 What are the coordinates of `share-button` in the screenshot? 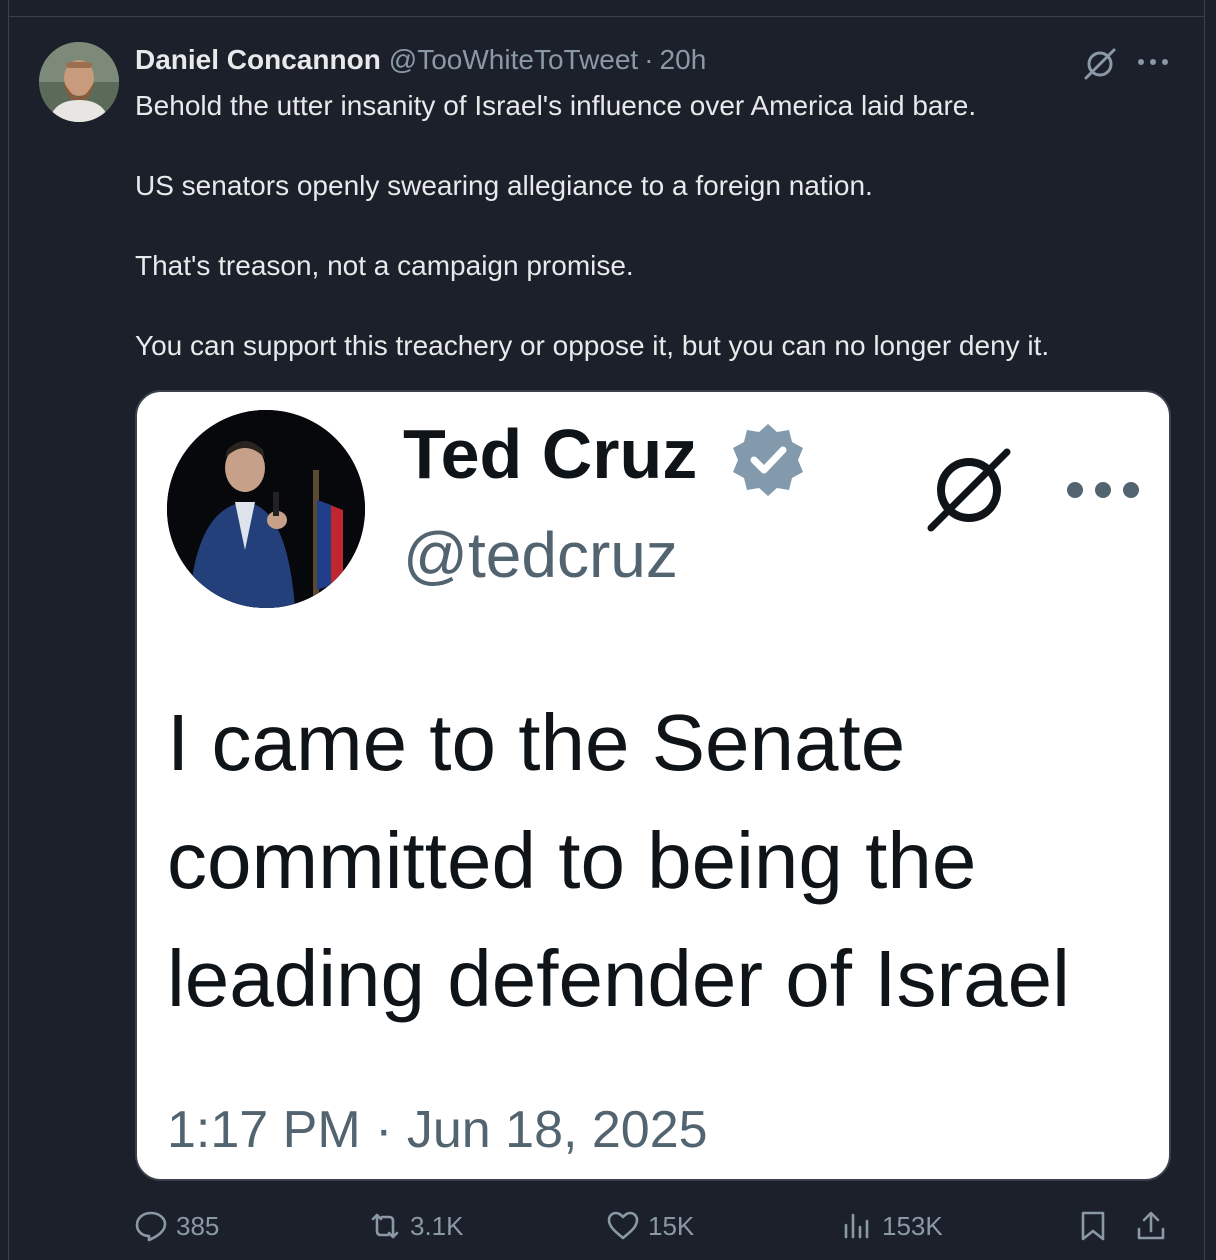 It's located at (1151, 1226).